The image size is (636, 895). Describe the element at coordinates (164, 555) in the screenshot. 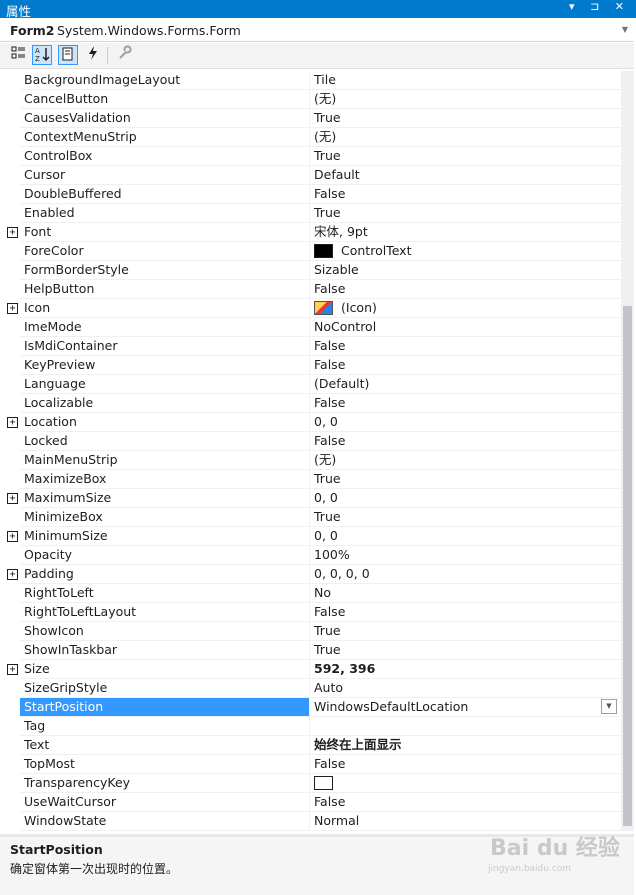

I see `property-name: Opacity` at that location.